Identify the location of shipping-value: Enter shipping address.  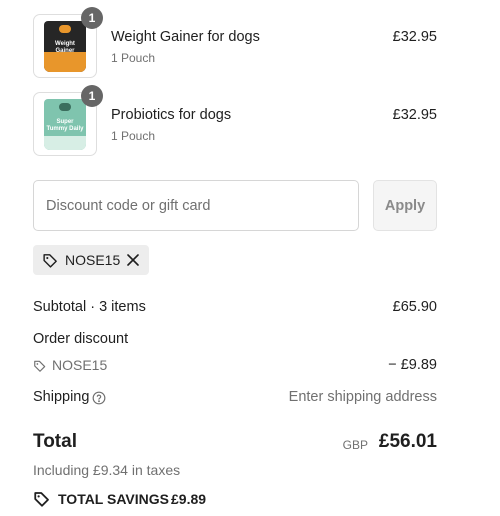
(362, 397).